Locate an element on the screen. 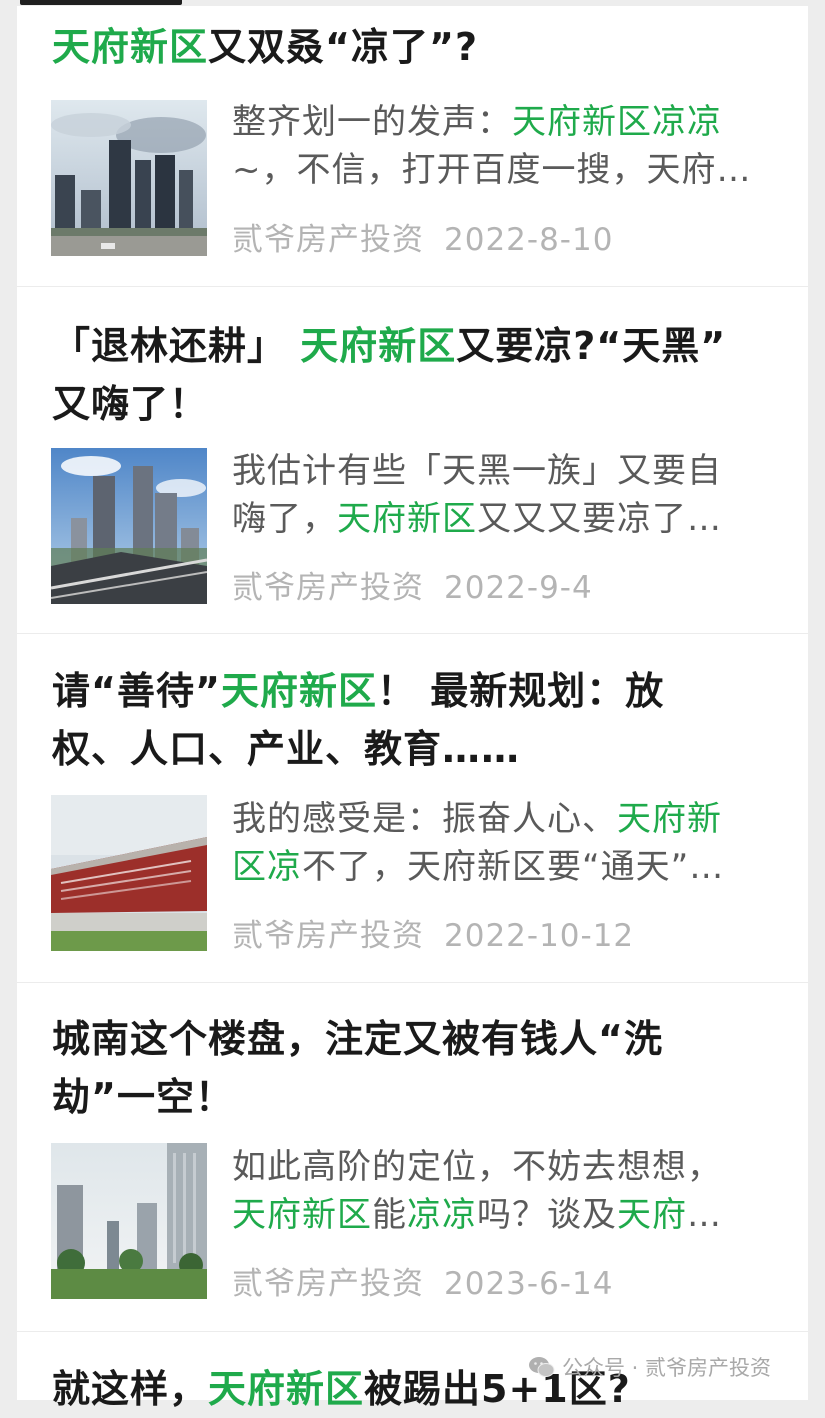 Image resolution: width=825 pixels, height=1418 pixels. article-date: 2022-9-4 is located at coordinates (518, 588).